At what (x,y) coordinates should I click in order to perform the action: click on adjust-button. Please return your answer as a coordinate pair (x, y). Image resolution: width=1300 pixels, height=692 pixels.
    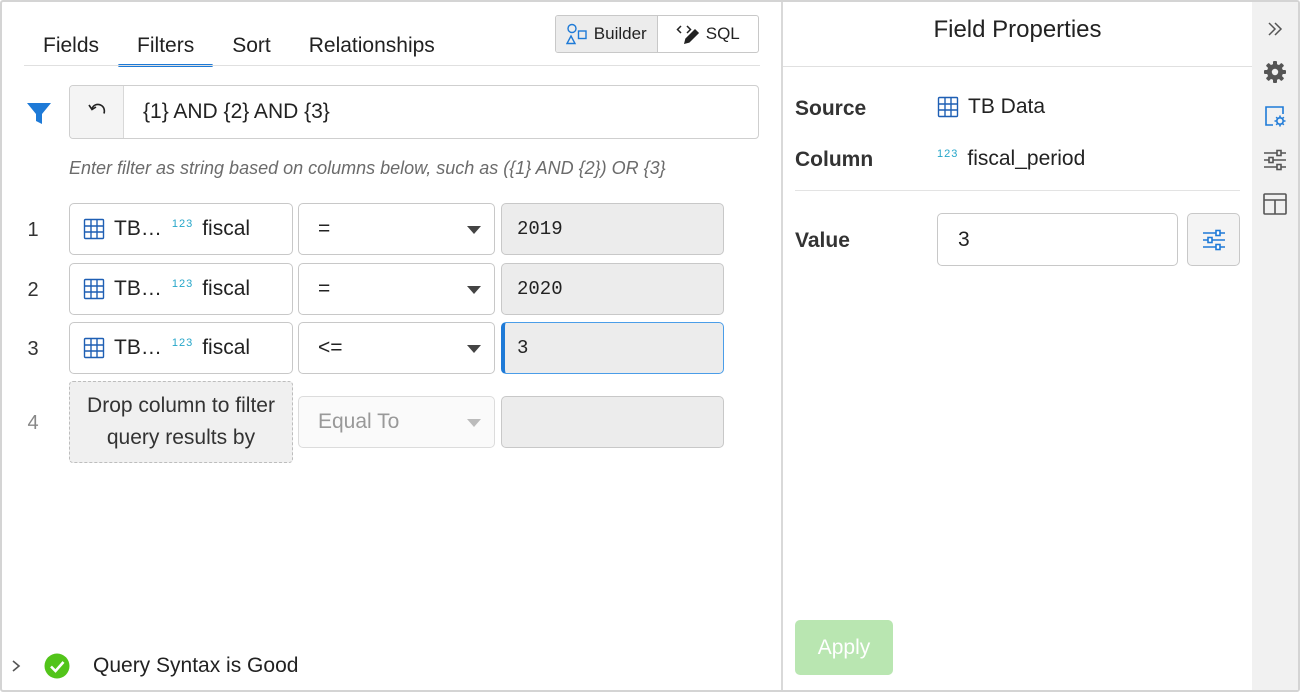
    Looking at the image, I should click on (1275, 160).